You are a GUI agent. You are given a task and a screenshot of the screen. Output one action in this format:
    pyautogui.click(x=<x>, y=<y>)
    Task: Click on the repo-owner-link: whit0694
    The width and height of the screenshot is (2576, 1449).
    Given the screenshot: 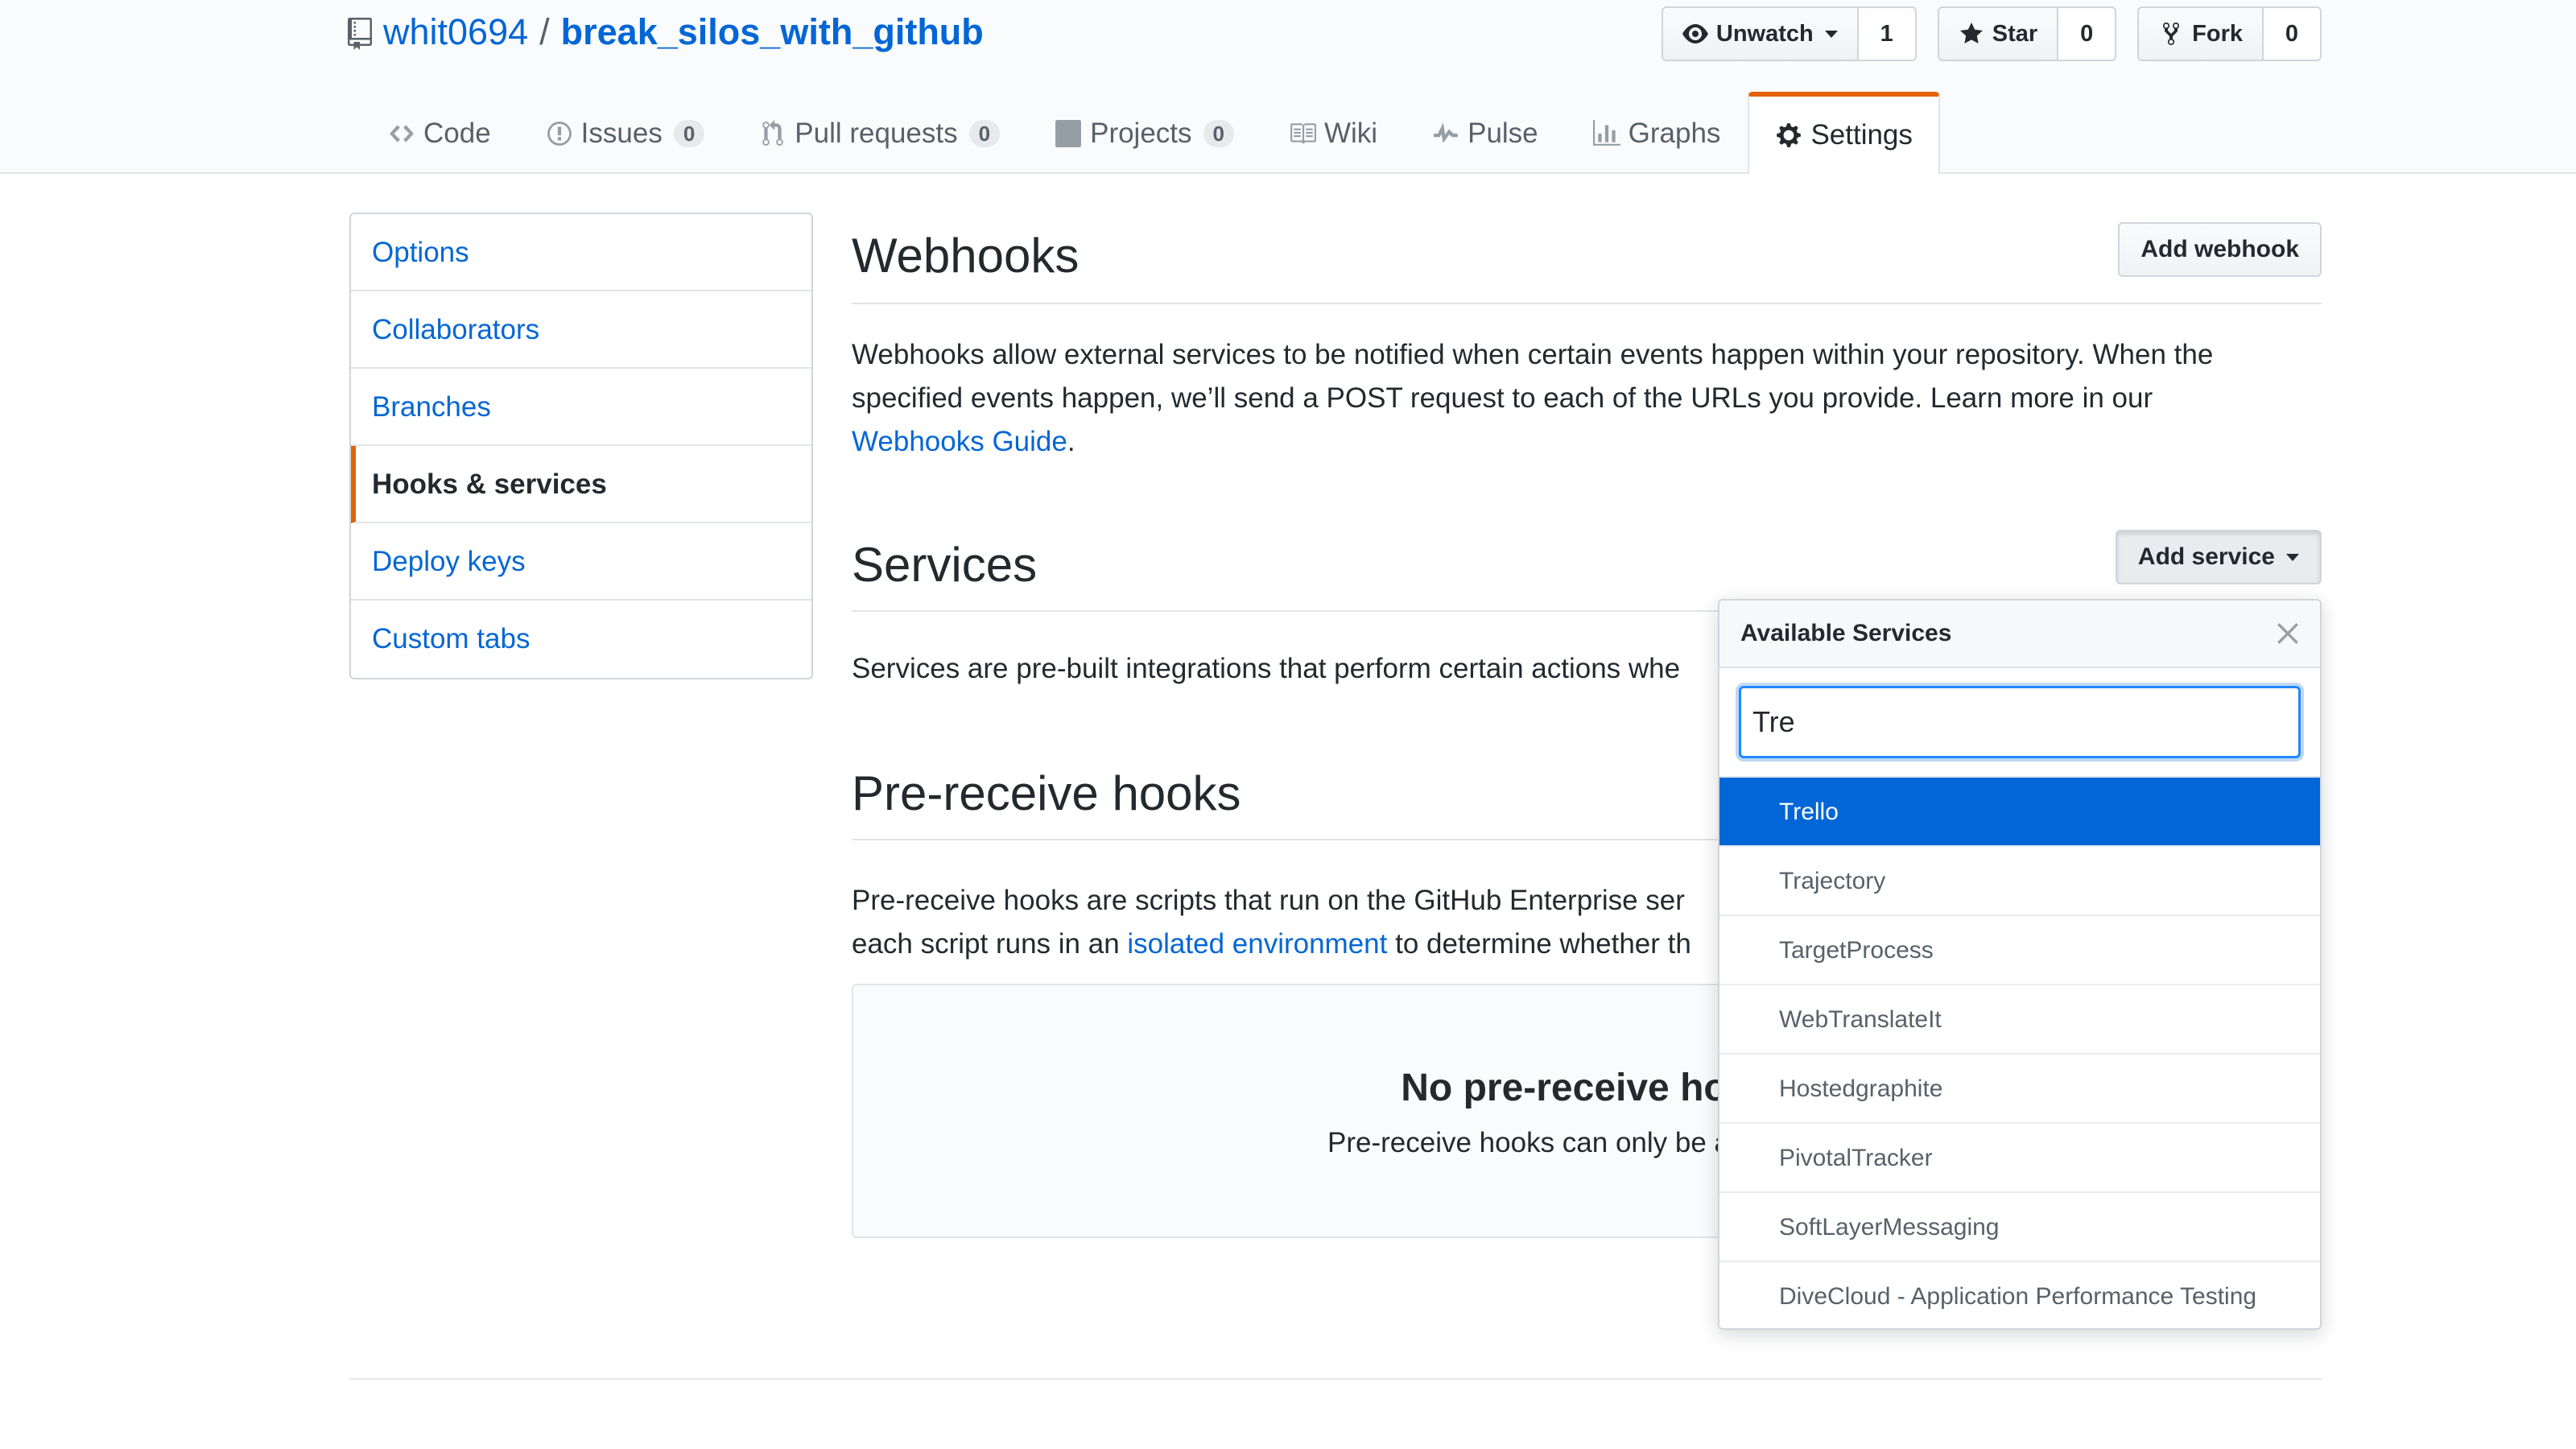 What is the action you would take?
    pyautogui.click(x=455, y=32)
    